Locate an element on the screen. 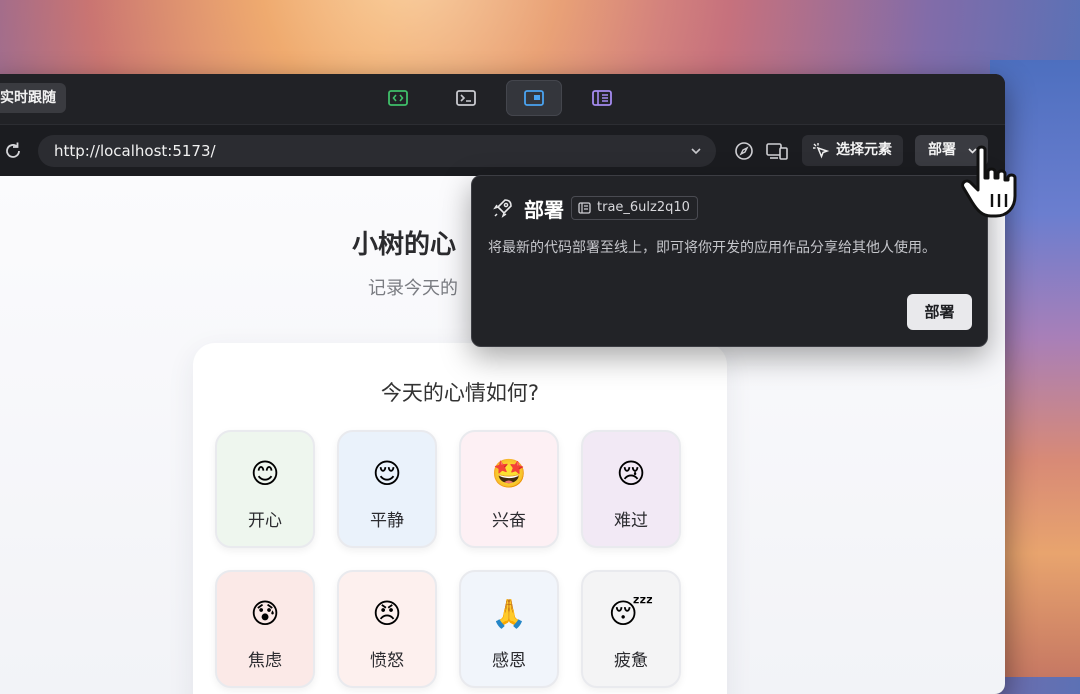 The width and height of the screenshot is (1080, 694). select-element-button: 选择元素 is located at coordinates (852, 150).